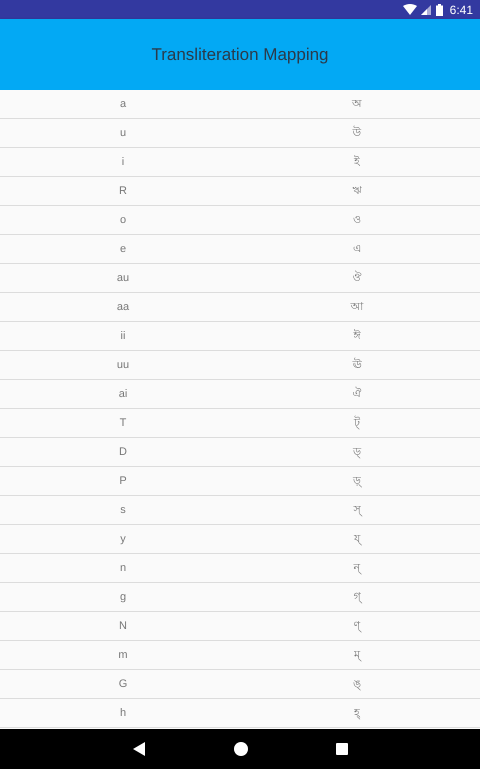  What do you see at coordinates (357, 307) in the screenshot?
I see `bengali-text: আ` at bounding box center [357, 307].